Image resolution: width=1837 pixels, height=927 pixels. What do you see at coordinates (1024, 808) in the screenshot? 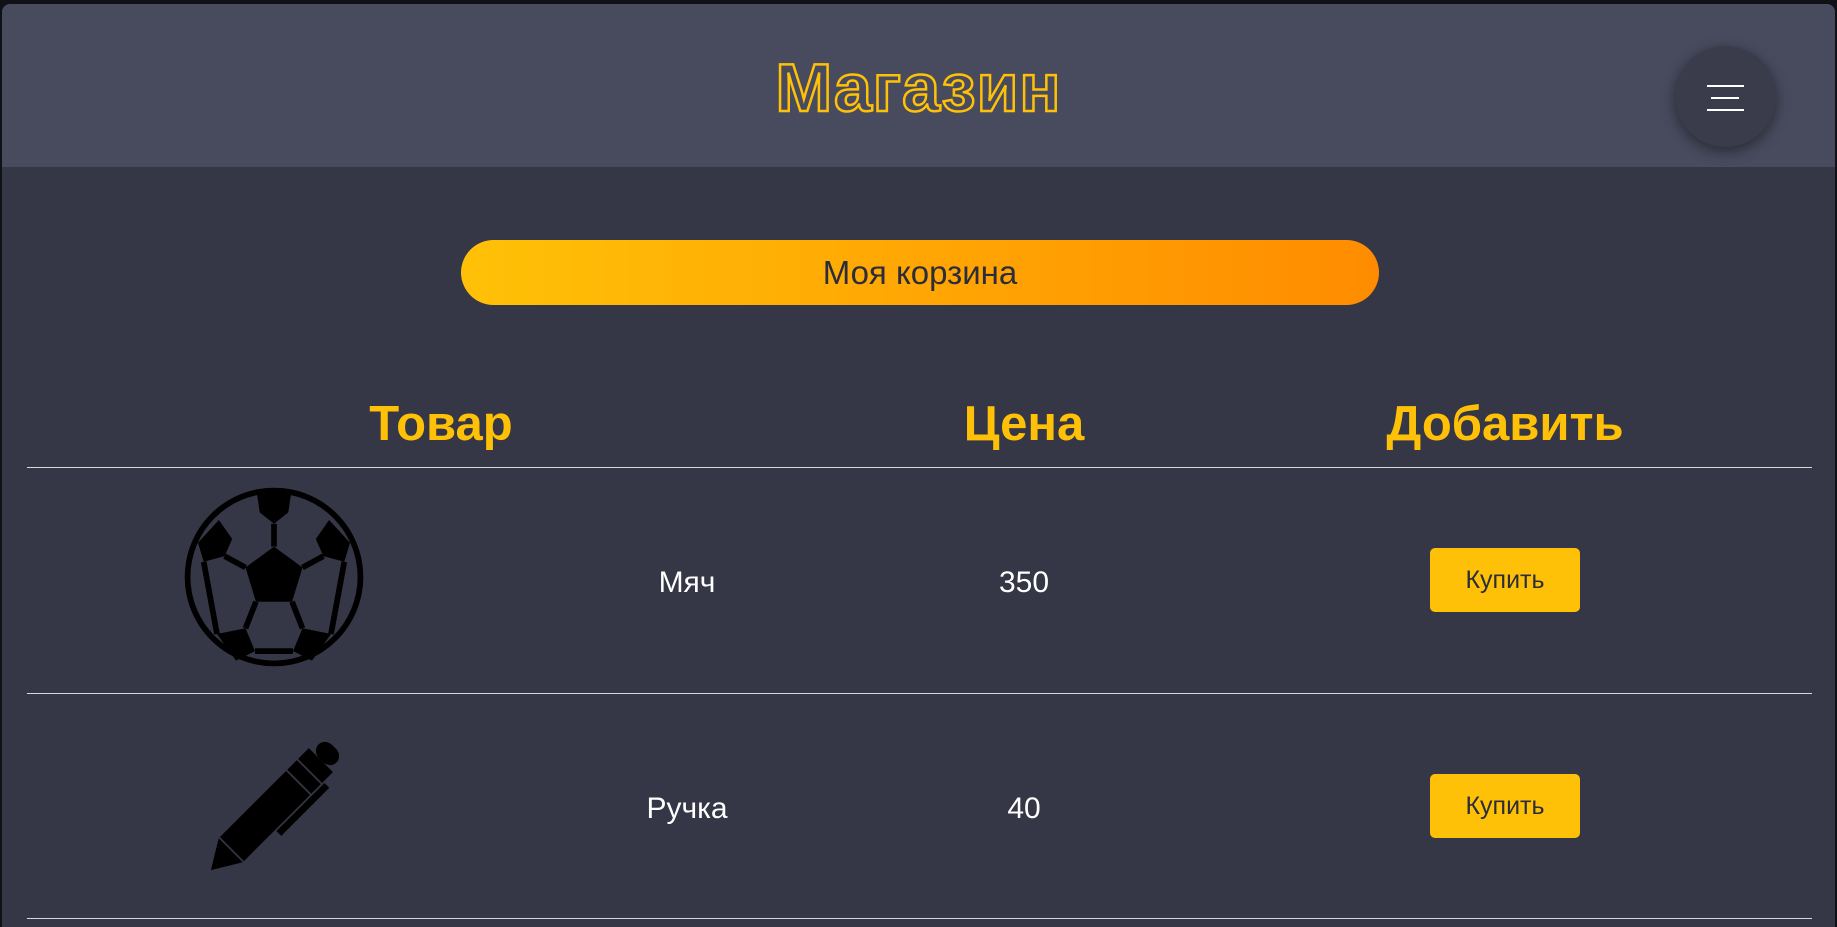
I see `product-price: 40` at bounding box center [1024, 808].